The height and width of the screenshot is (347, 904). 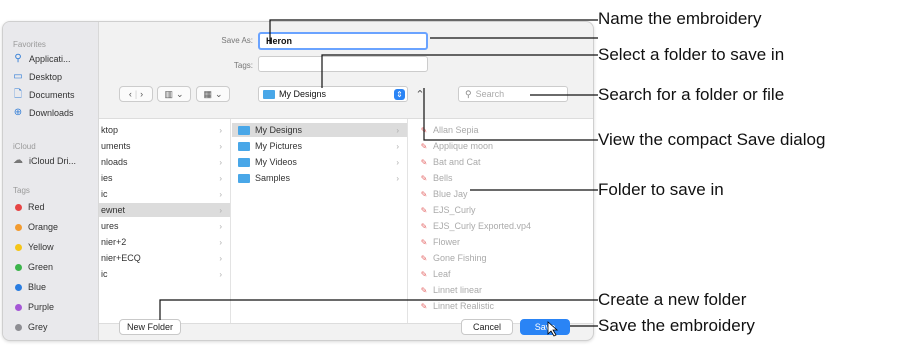 I want to click on callout-line-name, so click(x=433, y=31).